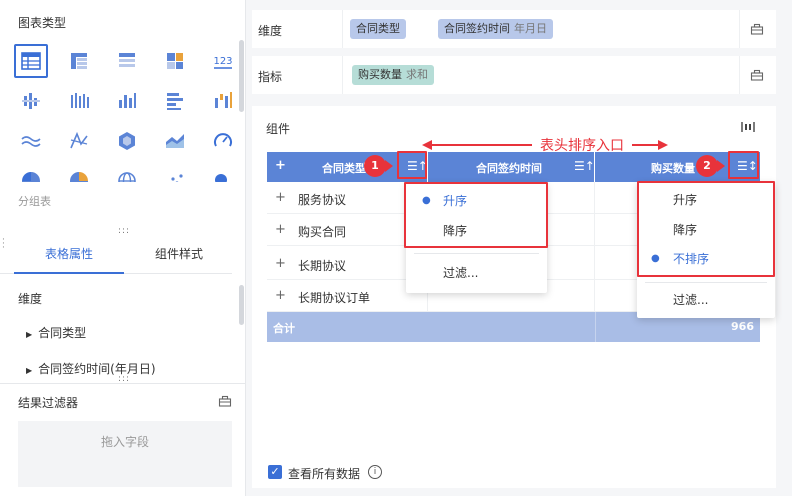 This screenshot has width=792, height=496. Describe the element at coordinates (79, 141) in the screenshot. I see `radar-icon` at that location.